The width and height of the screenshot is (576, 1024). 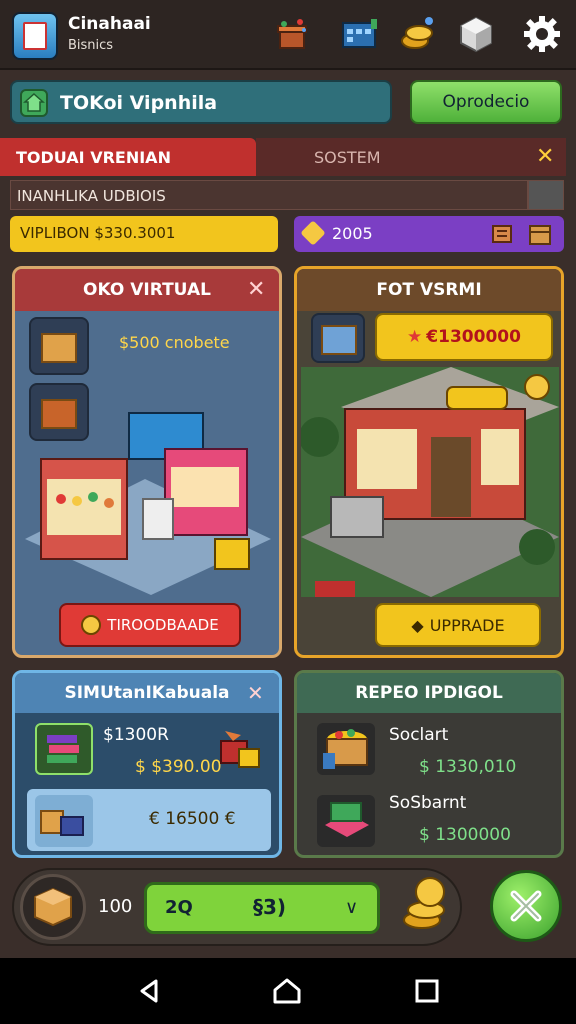 What do you see at coordinates (352, 907) in the screenshot?
I see `chevron-down-icon: ∨` at bounding box center [352, 907].